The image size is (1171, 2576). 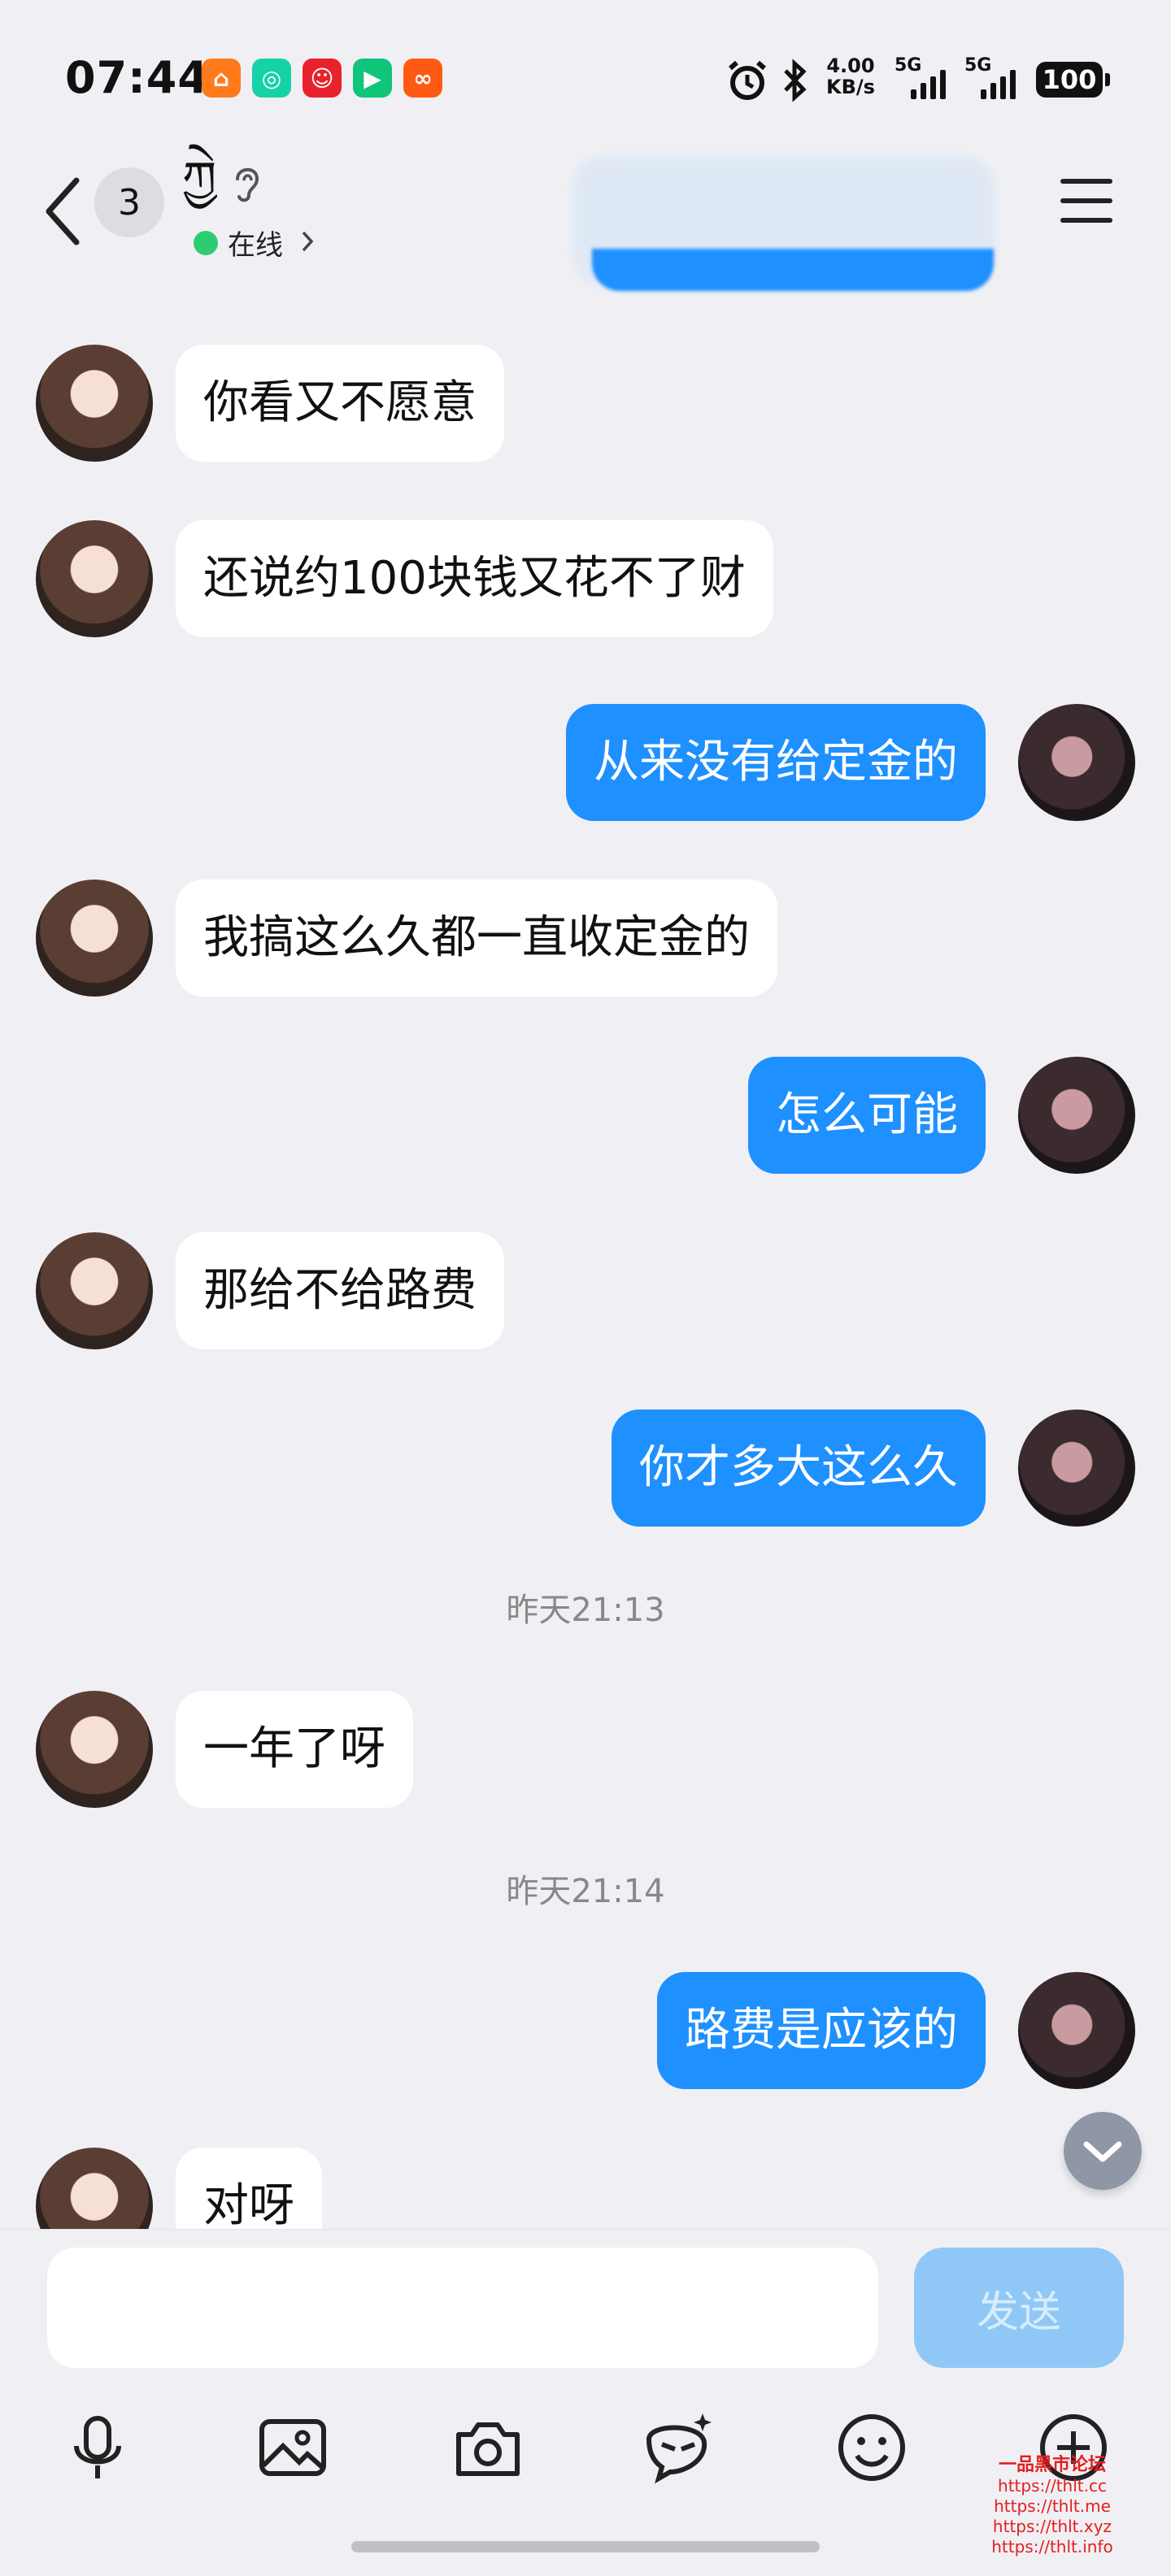 What do you see at coordinates (850, 65) in the screenshot?
I see `net-speed-value: 4.00` at bounding box center [850, 65].